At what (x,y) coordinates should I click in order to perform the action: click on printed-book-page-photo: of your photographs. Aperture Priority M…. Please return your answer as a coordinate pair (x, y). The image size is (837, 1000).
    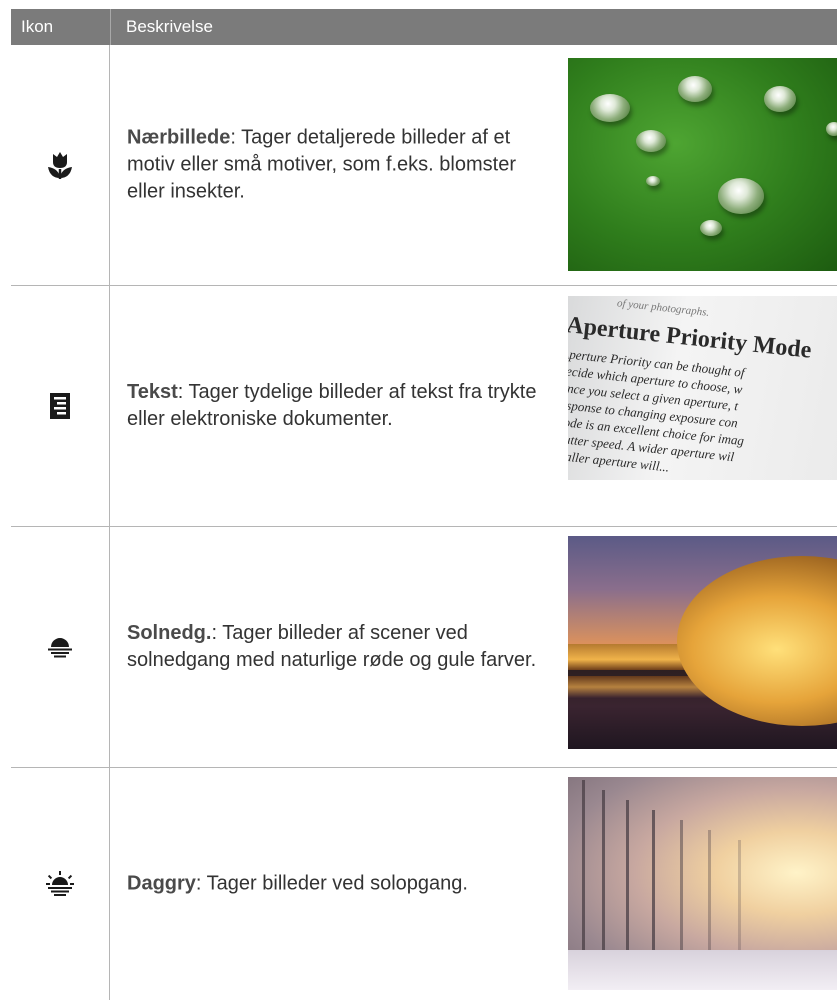
    Looking at the image, I should click on (702, 388).